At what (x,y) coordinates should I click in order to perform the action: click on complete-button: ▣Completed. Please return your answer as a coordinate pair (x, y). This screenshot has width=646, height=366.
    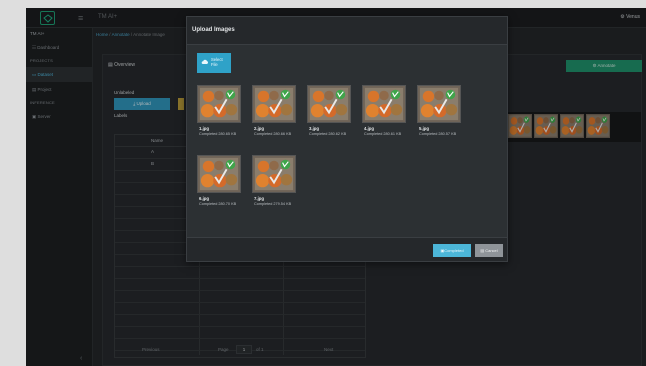
    Looking at the image, I should click on (452, 250).